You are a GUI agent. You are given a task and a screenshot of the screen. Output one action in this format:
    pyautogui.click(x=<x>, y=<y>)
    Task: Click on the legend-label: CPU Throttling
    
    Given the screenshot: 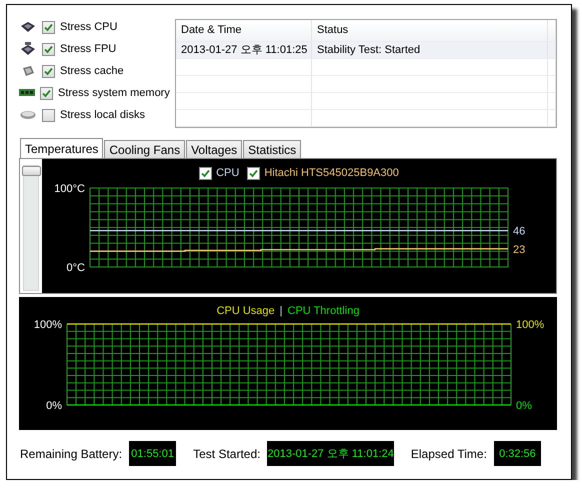 What is the action you would take?
    pyautogui.click(x=324, y=311)
    